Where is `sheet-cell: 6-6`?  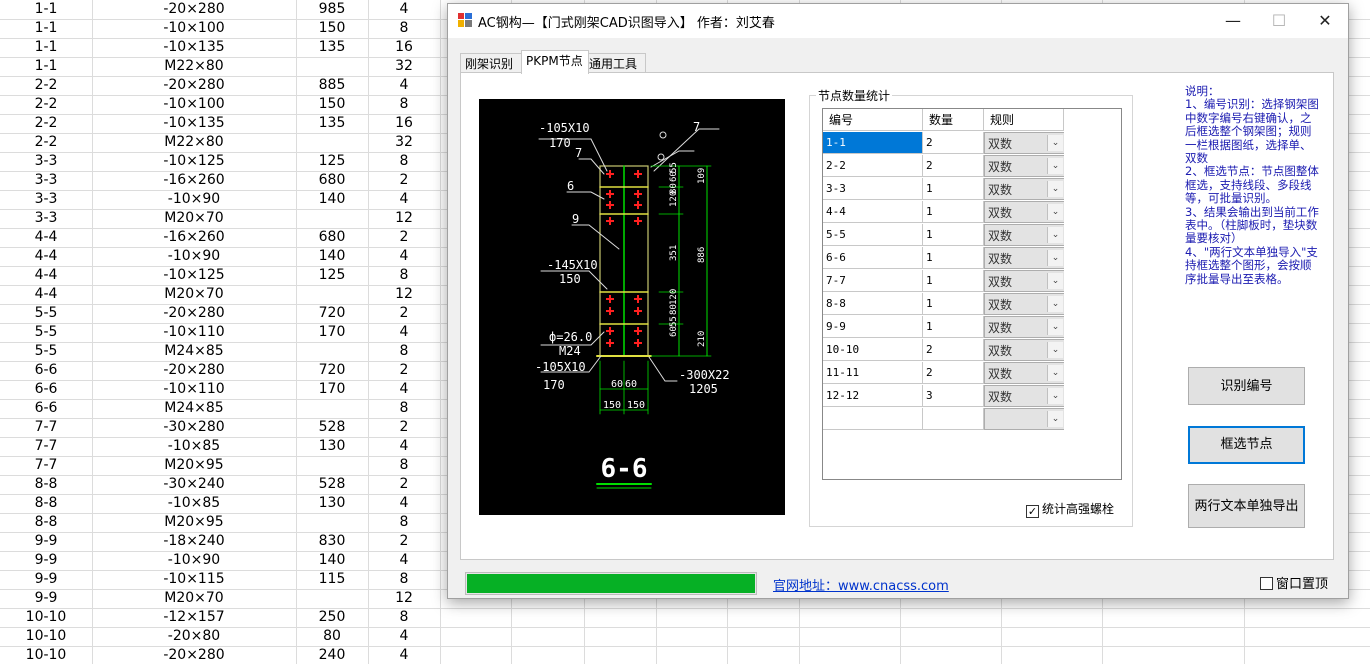 sheet-cell: 6-6 is located at coordinates (46, 370).